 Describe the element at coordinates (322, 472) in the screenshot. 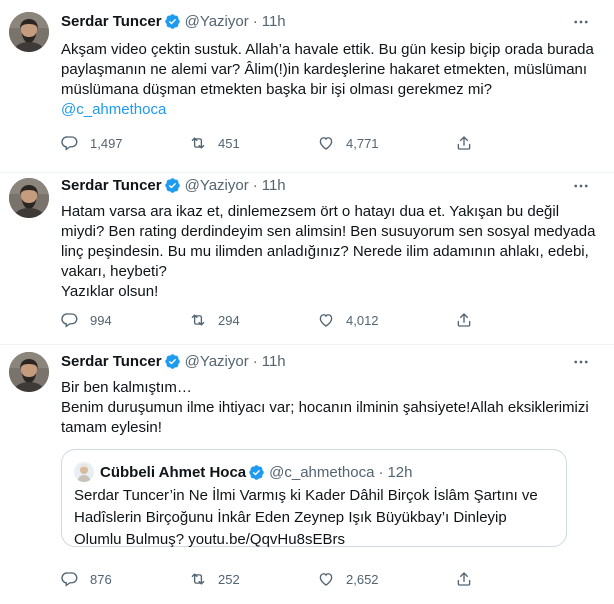

I see `quoted-author-handle: @c_ahmethoca` at that location.